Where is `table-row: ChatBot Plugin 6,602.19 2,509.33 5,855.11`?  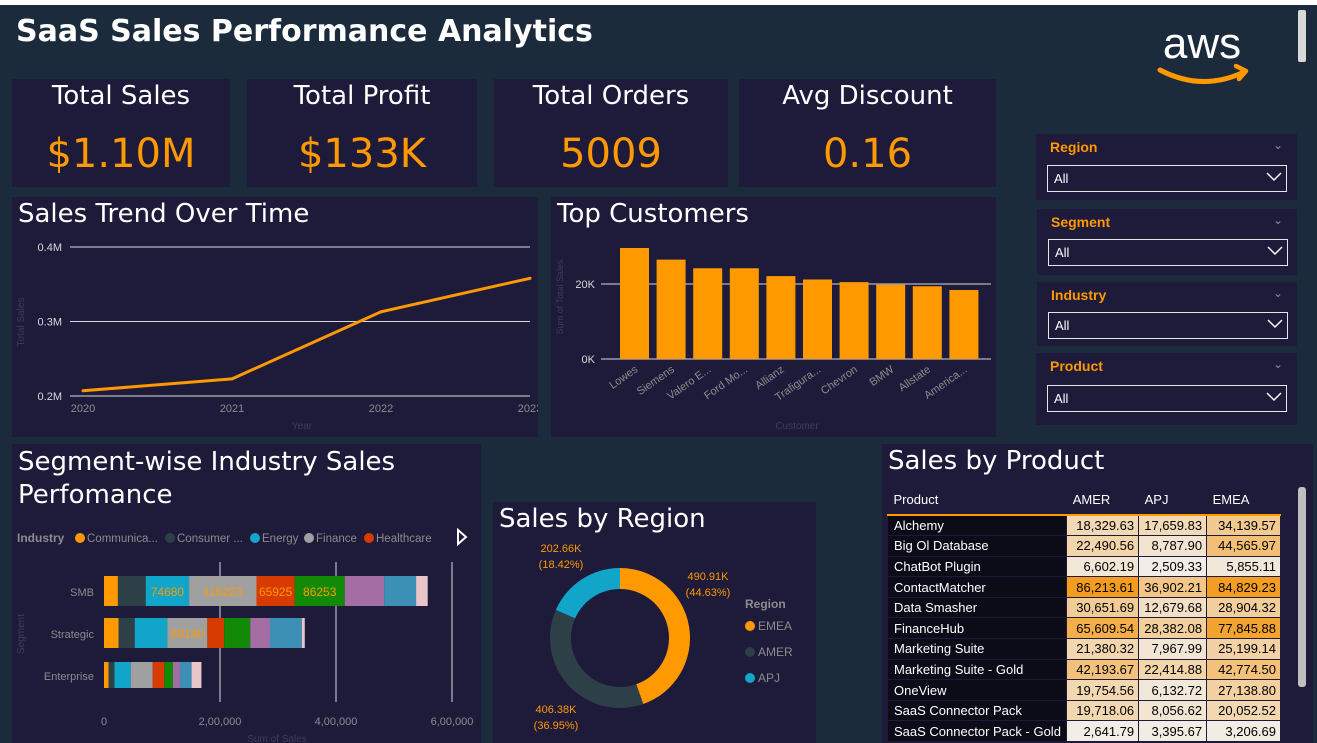
table-row: ChatBot Plugin 6,602.19 2,509.33 5,855.11 is located at coordinates (1083, 566).